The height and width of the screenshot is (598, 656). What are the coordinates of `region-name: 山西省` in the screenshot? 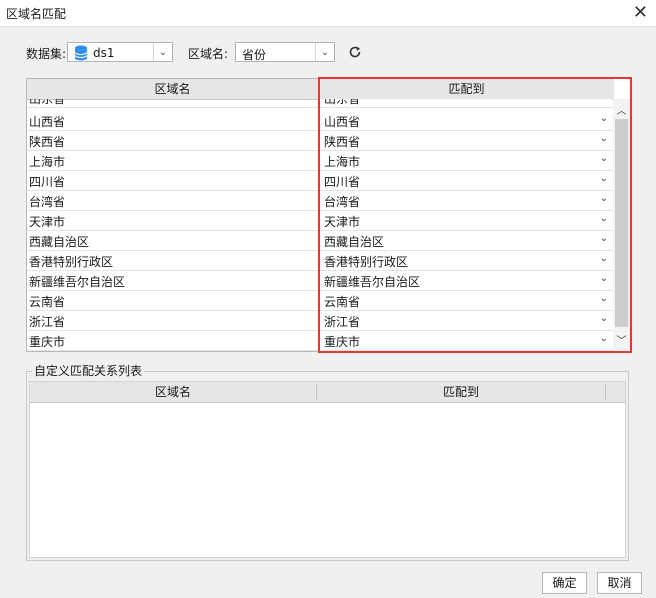 It's located at (47, 122).